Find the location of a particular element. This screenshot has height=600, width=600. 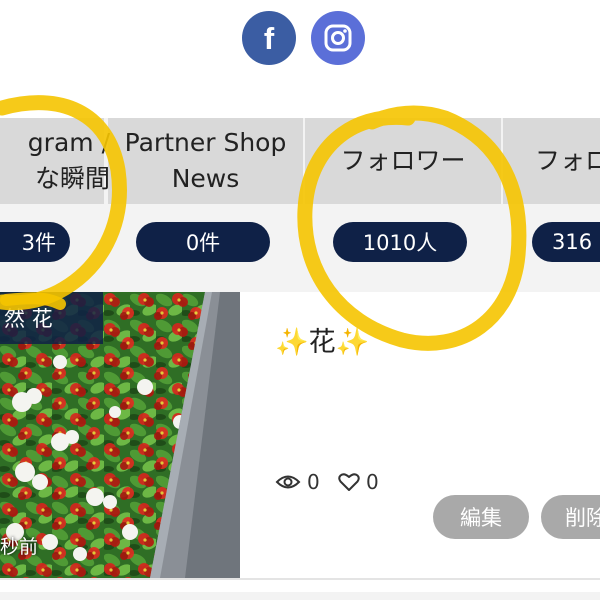

delete-button: 削除 is located at coordinates (570, 517).